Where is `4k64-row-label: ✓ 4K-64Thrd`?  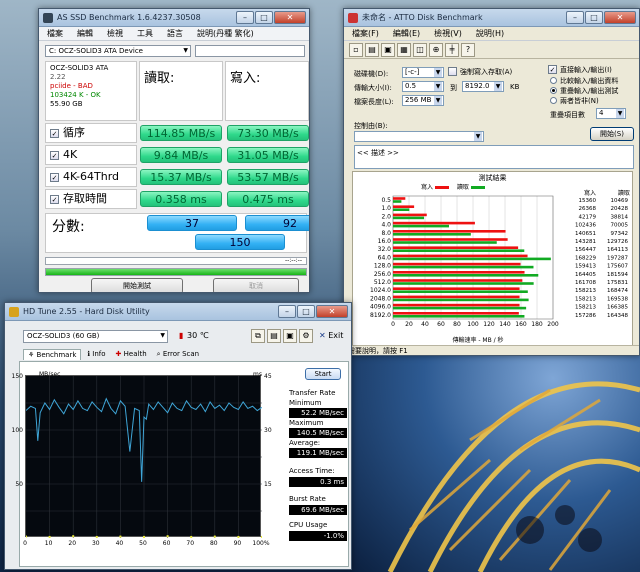 4k64-row-label: ✓ 4K-64Thrd is located at coordinates (91, 177).